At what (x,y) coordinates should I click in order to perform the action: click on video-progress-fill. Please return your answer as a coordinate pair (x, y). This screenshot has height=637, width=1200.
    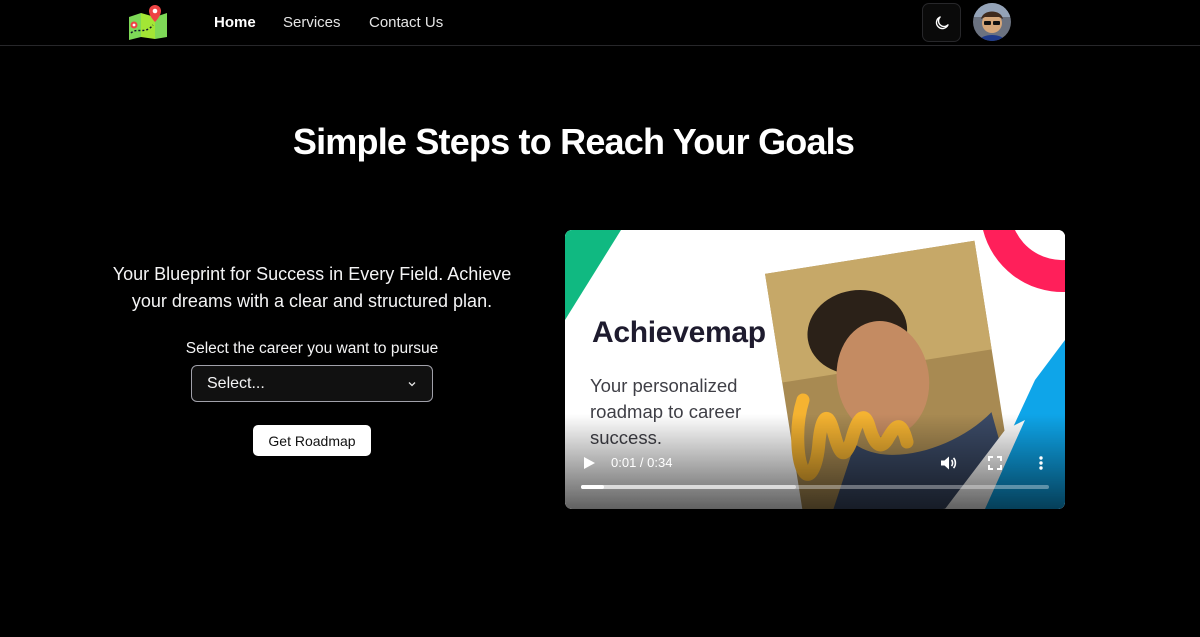
    Looking at the image, I should click on (593, 487).